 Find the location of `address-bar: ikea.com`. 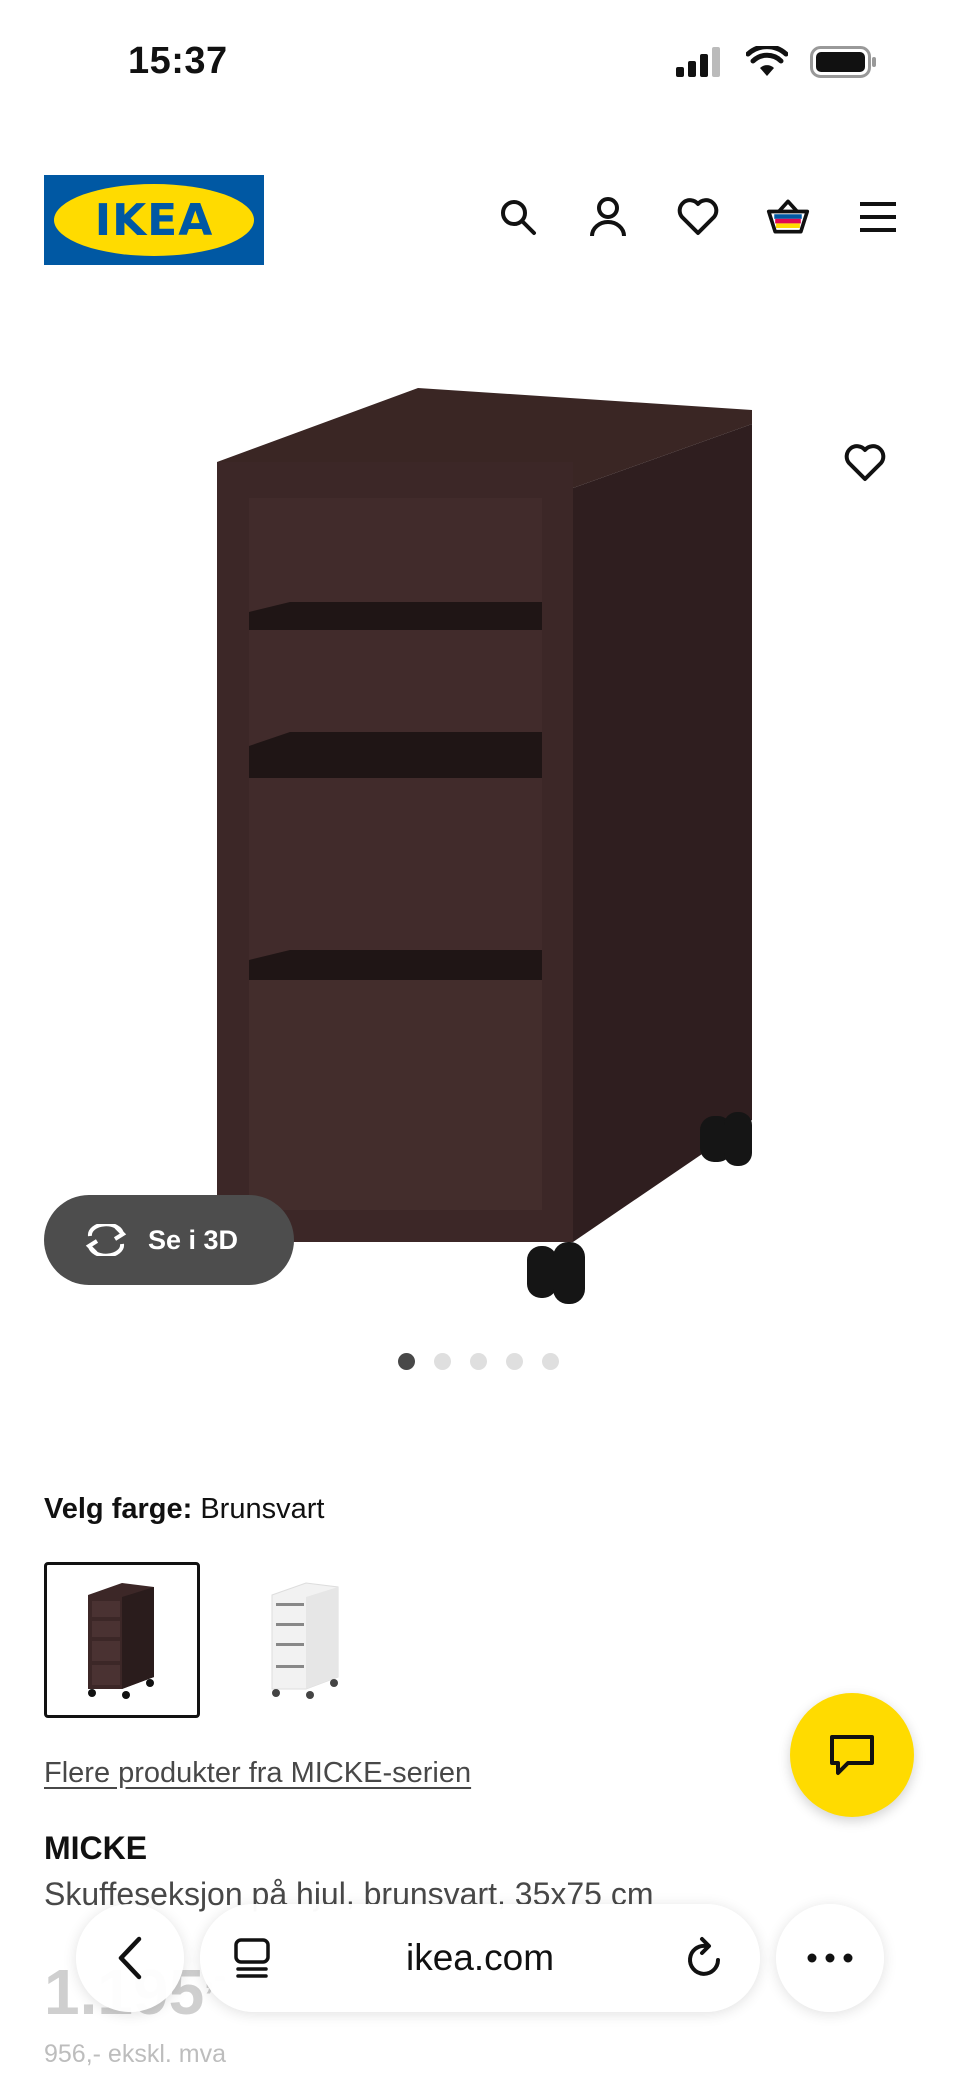

address-bar: ikea.com is located at coordinates (480, 1958).